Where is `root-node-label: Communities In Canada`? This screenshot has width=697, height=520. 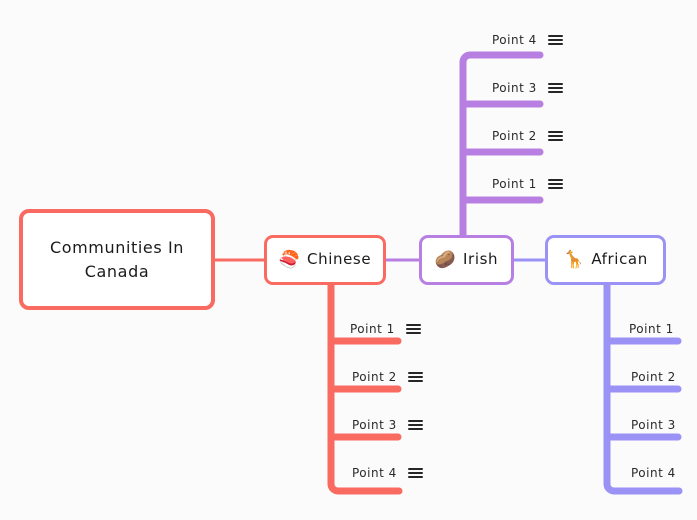
root-node-label: Communities In Canada is located at coordinates (117, 259).